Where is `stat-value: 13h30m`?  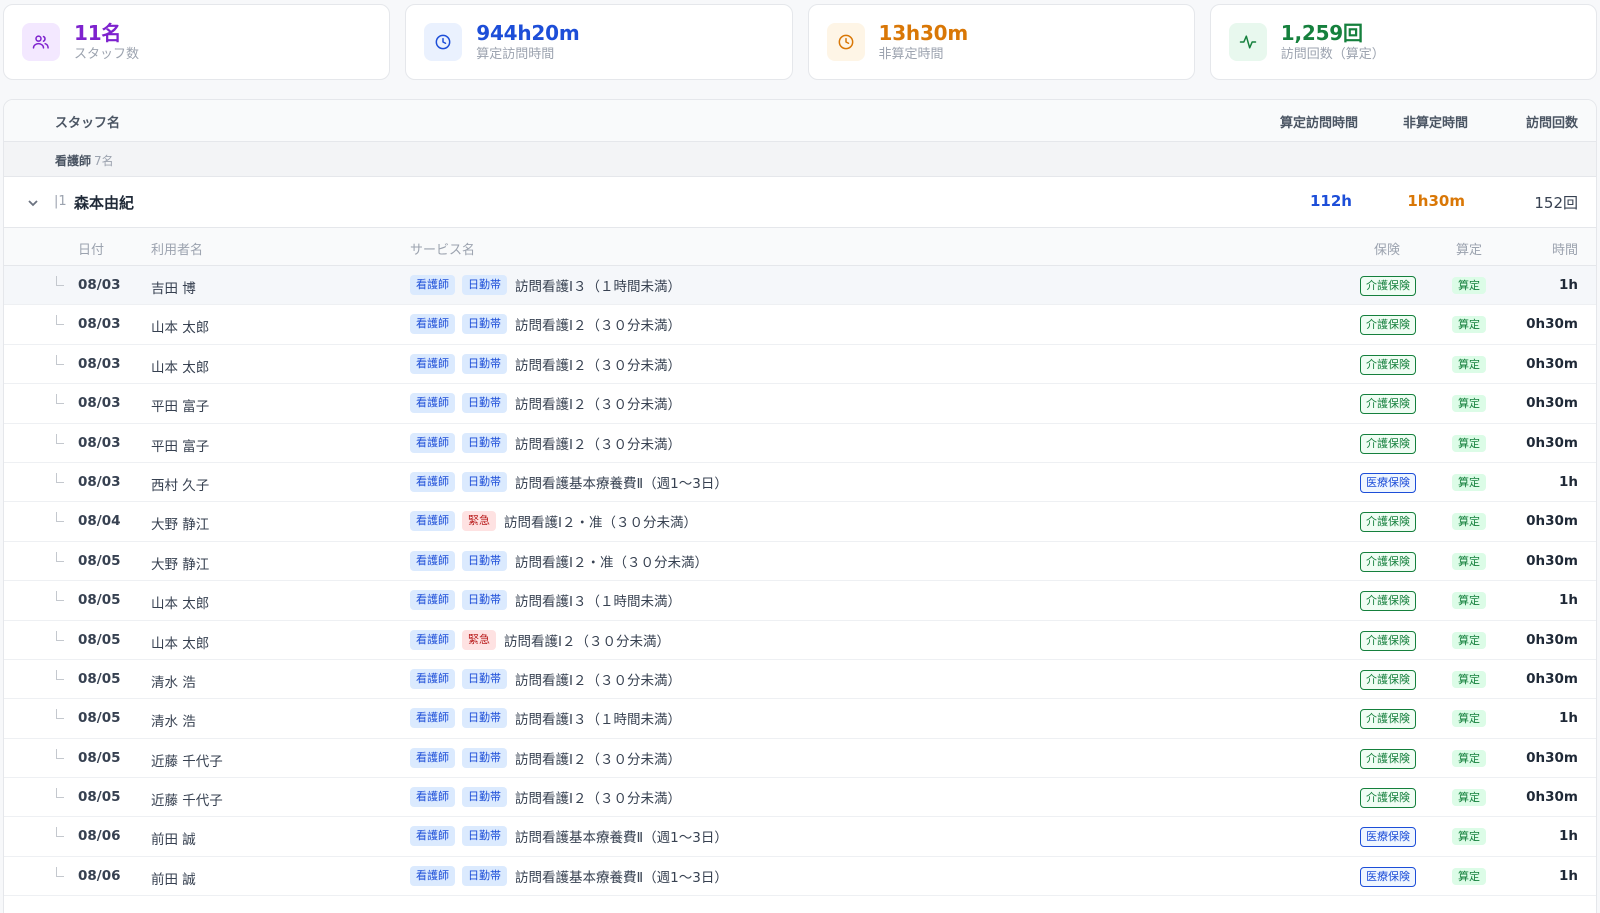 stat-value: 13h30m is located at coordinates (923, 32).